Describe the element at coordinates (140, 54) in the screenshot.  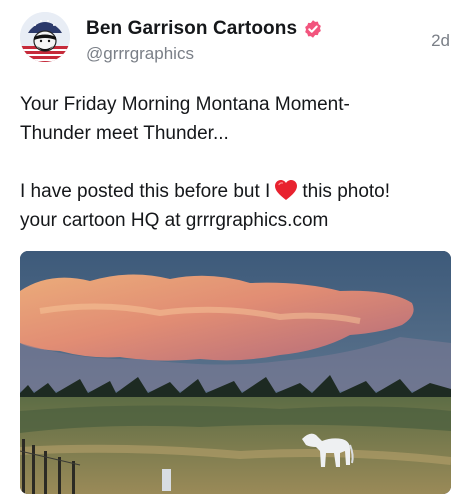
I see `author-handle: @grrrgraphics` at that location.